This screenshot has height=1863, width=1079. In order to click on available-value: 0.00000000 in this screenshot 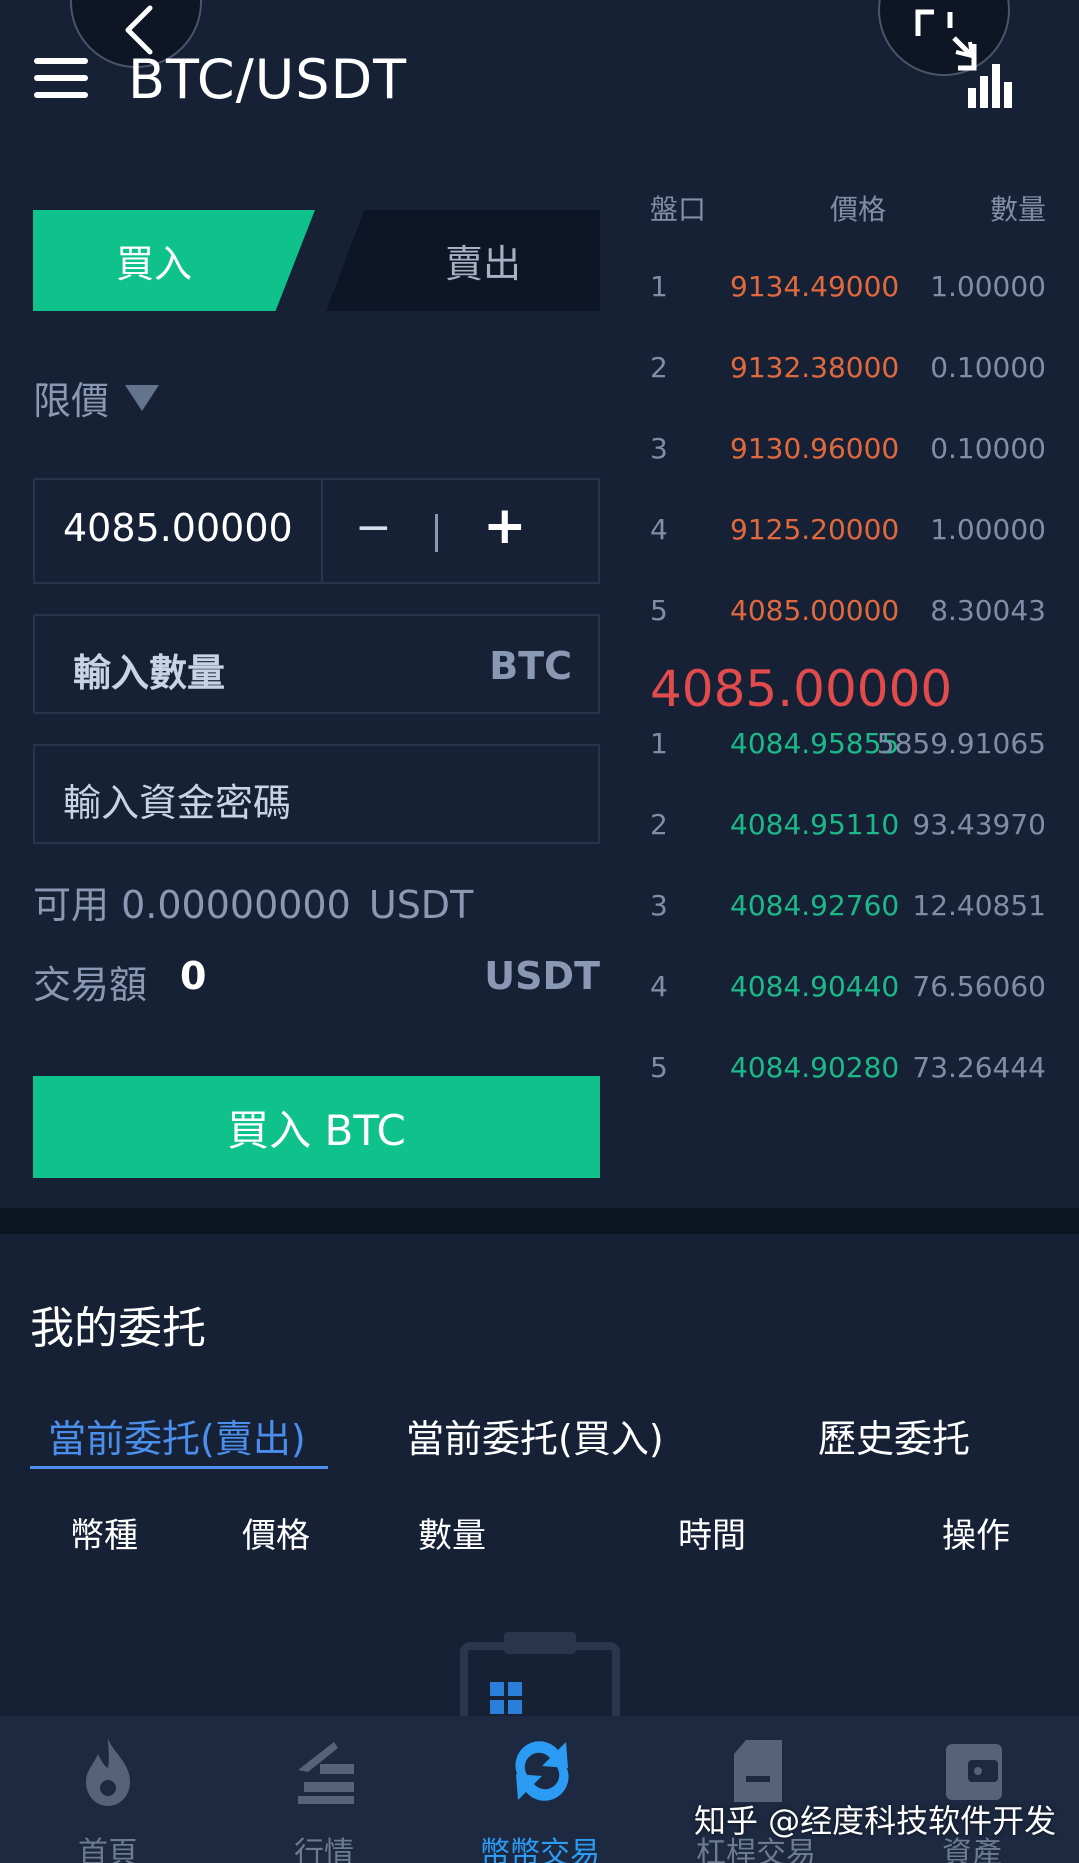, I will do `click(236, 905)`.